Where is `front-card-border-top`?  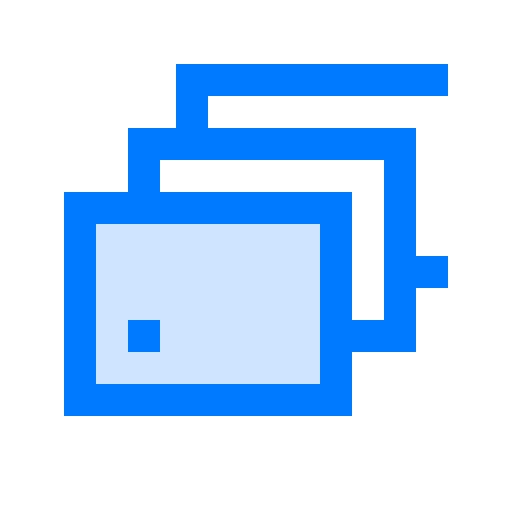 front-card-border-top is located at coordinates (208, 208).